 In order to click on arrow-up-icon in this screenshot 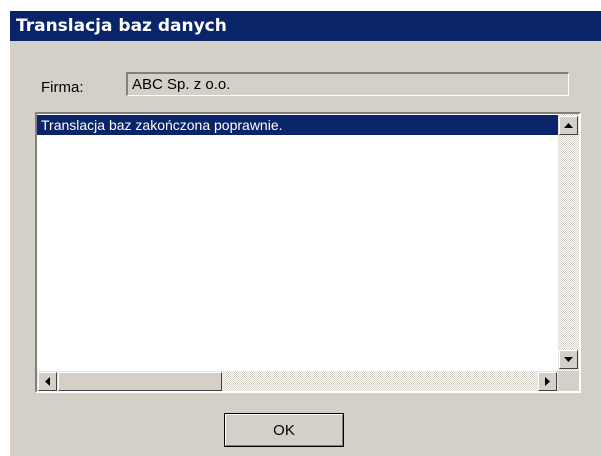, I will do `click(568, 125)`.